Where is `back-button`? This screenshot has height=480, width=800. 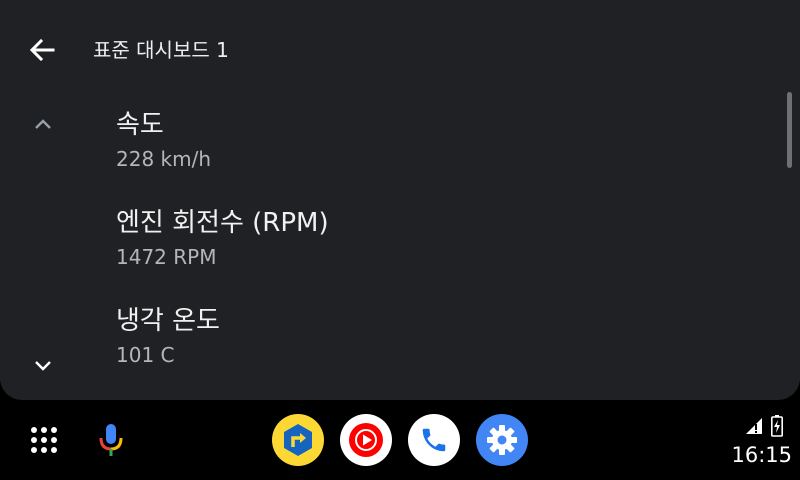
back-button is located at coordinates (42, 50).